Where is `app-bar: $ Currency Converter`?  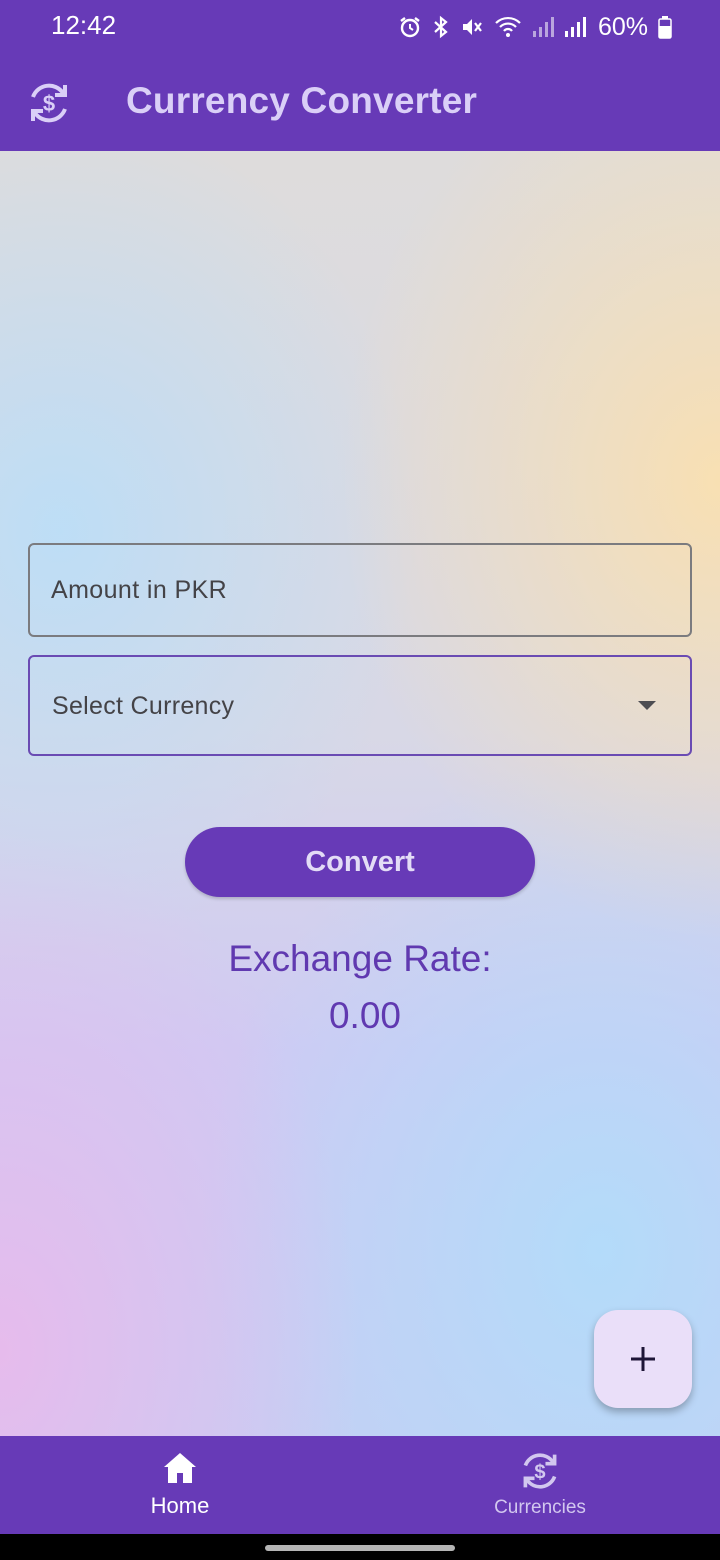
app-bar: $ Currency Converter is located at coordinates (360, 102).